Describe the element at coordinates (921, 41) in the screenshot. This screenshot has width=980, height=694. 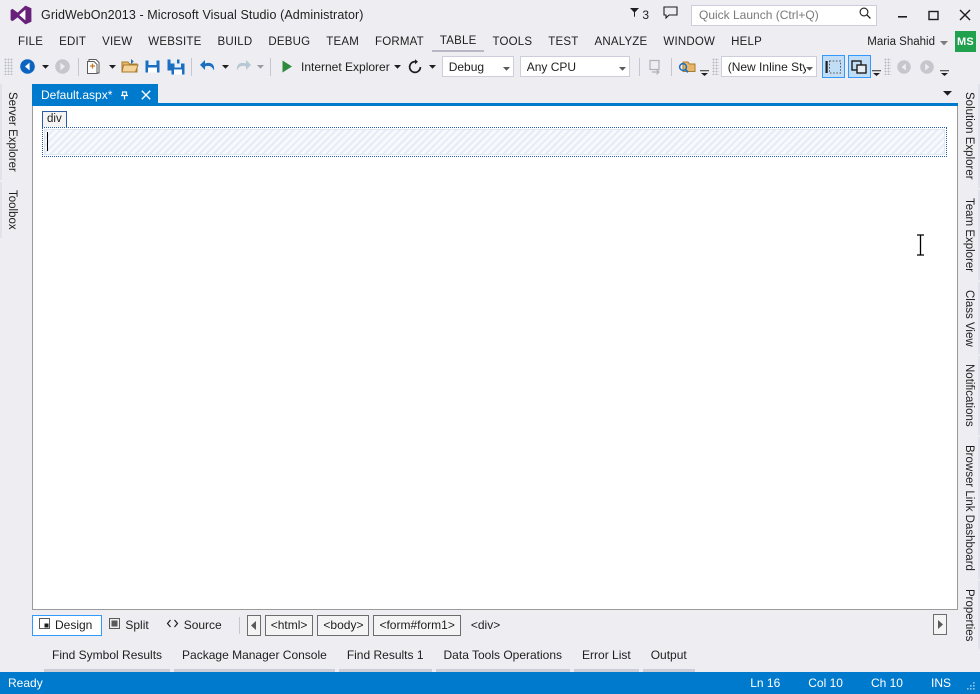
I see `account-group: Maria Shahid MS` at that location.